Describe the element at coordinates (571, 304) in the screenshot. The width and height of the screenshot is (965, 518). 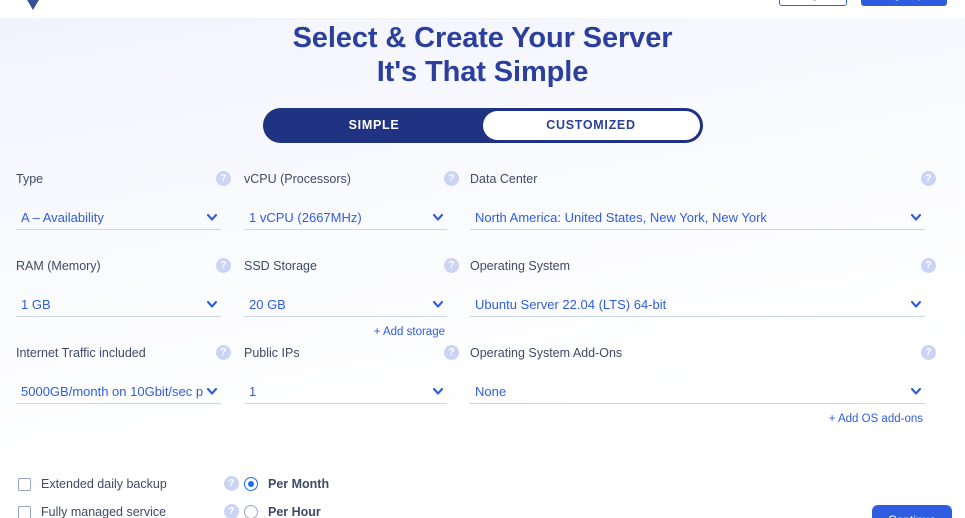
I see `select-os-value: Ubuntu Server 22.04 (LTS) 64-bit` at that location.